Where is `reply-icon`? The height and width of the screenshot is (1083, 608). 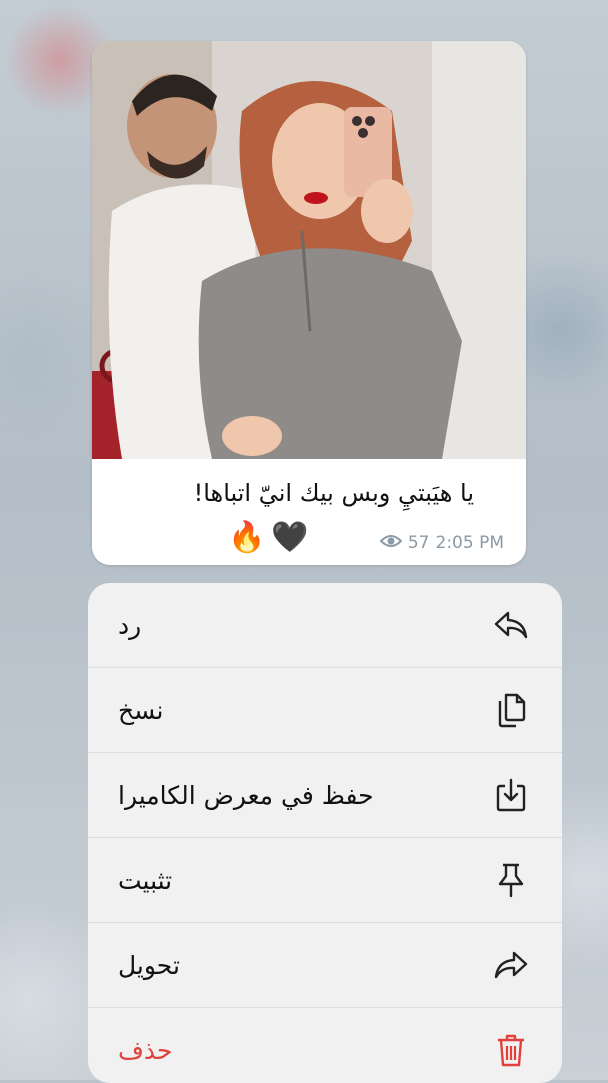
reply-icon is located at coordinates (511, 625).